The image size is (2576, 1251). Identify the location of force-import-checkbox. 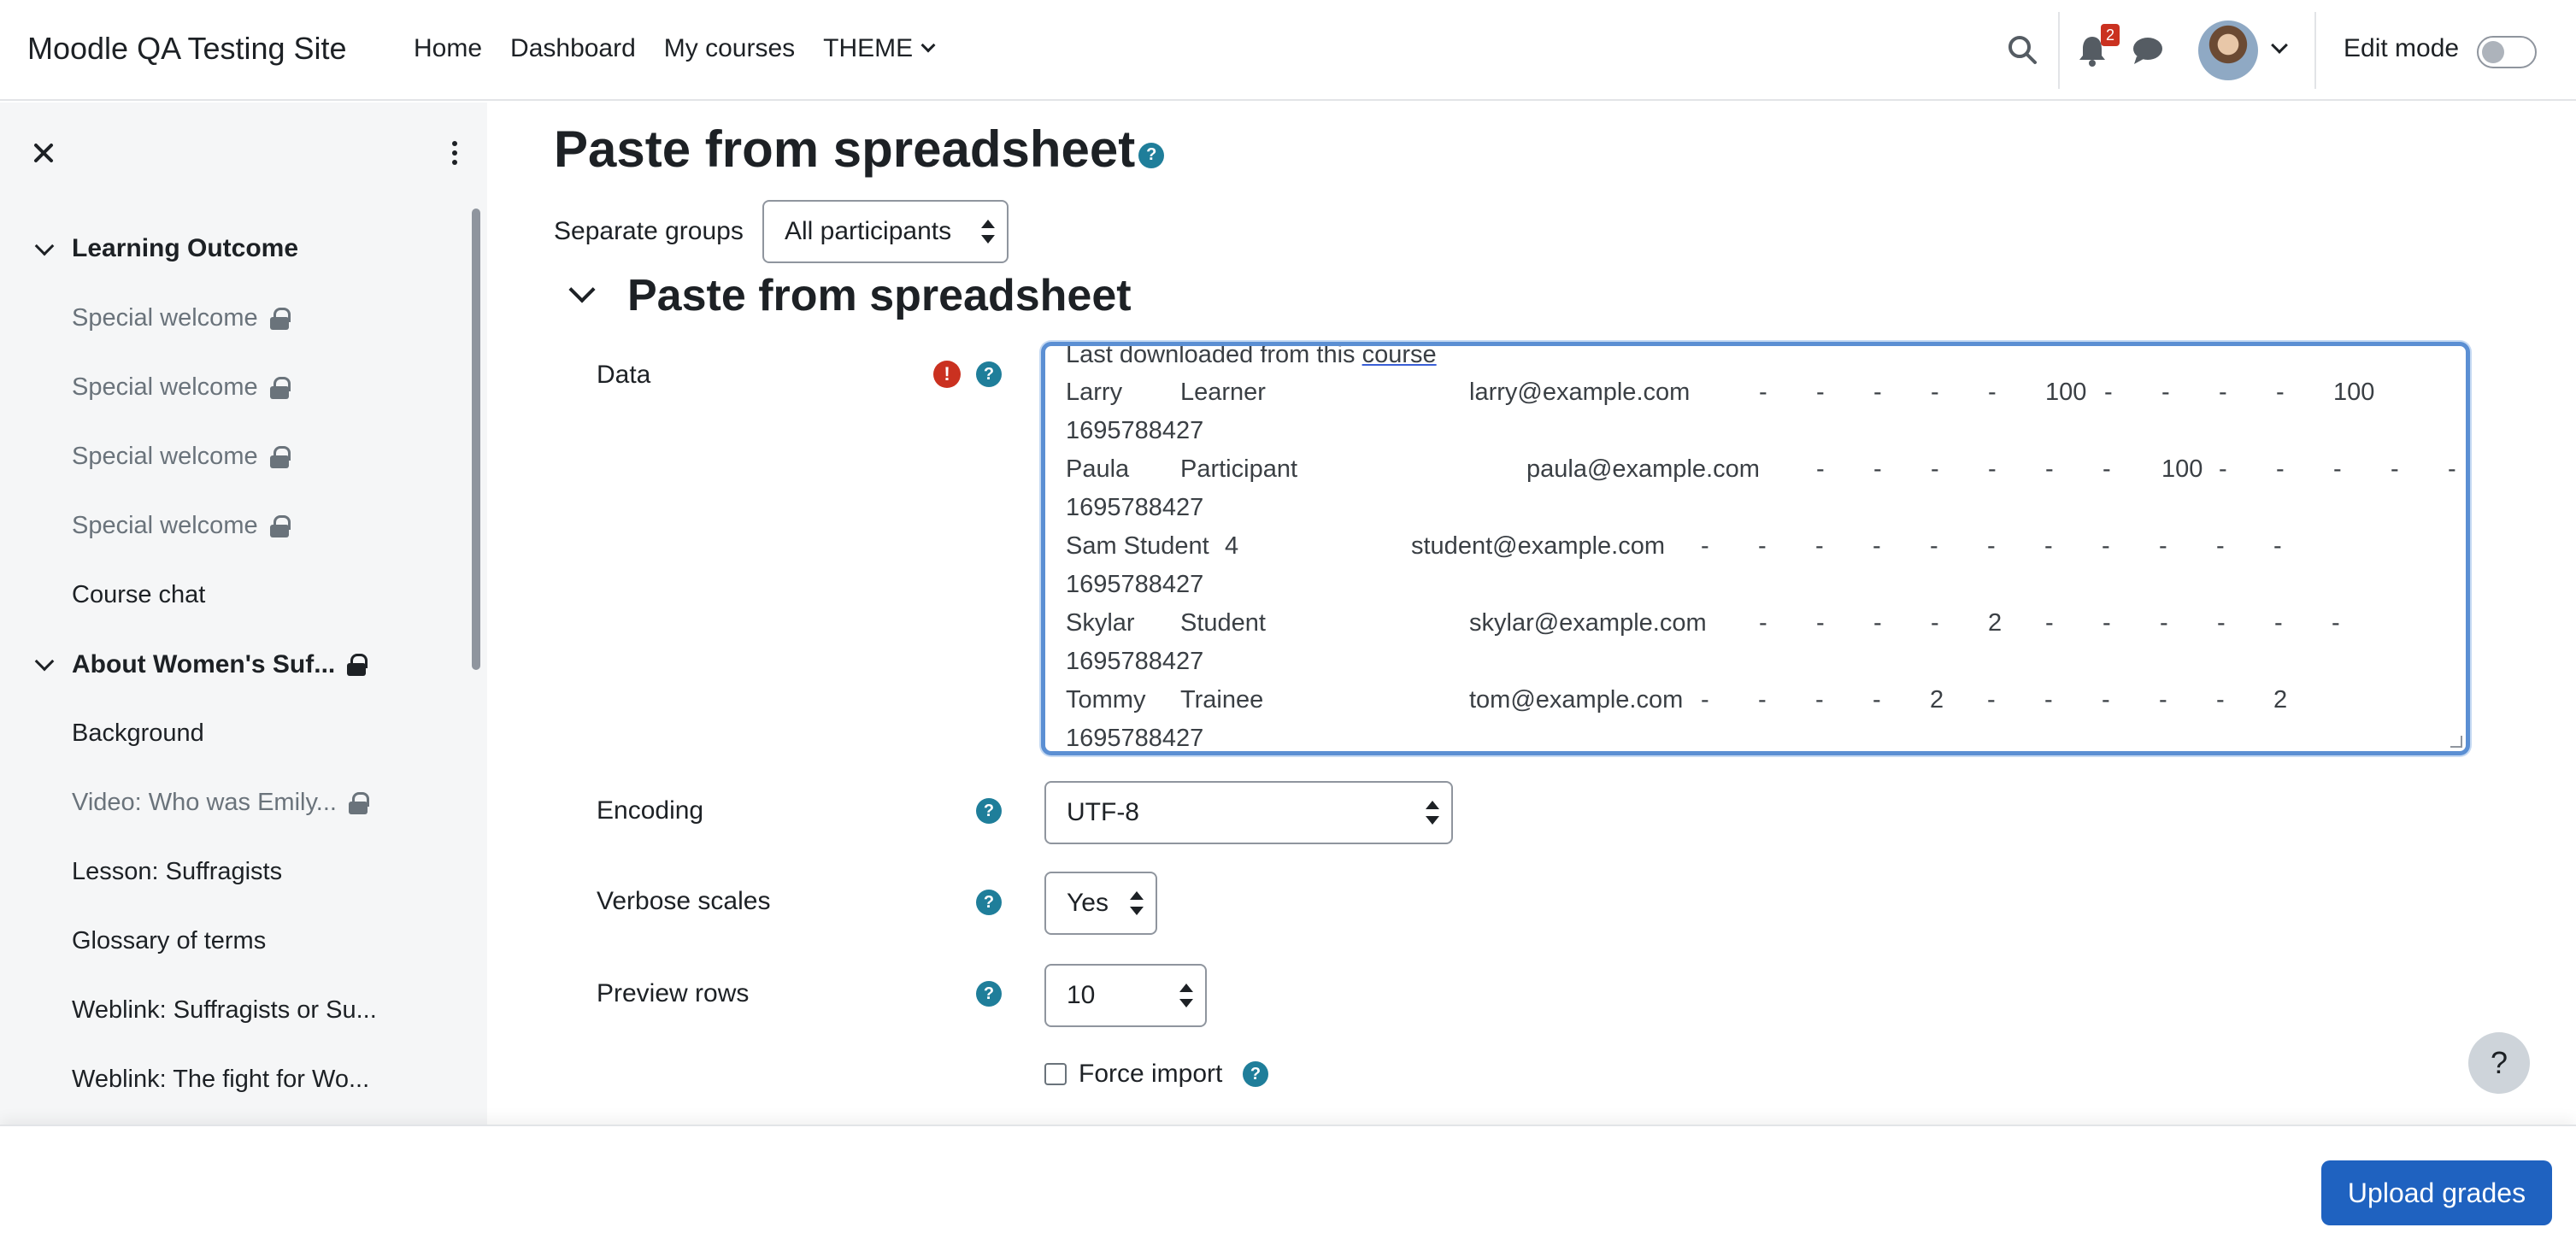
(1055, 1074).